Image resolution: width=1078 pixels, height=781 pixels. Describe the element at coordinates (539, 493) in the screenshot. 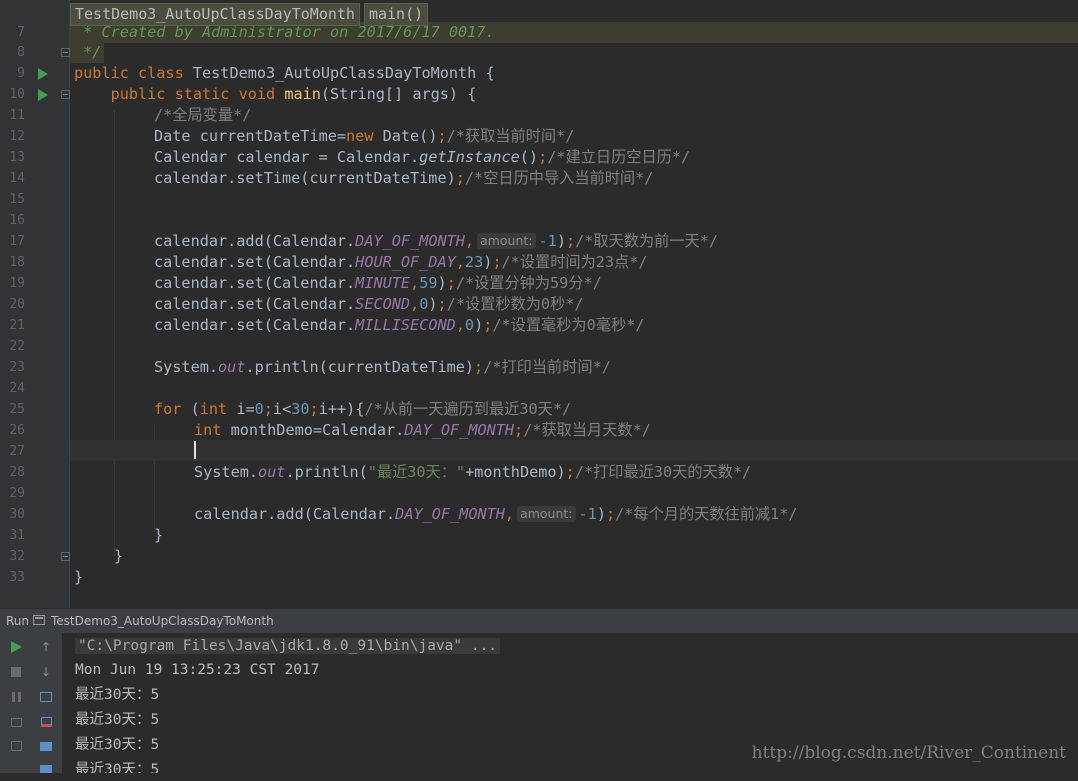

I see `code-line: 29` at that location.